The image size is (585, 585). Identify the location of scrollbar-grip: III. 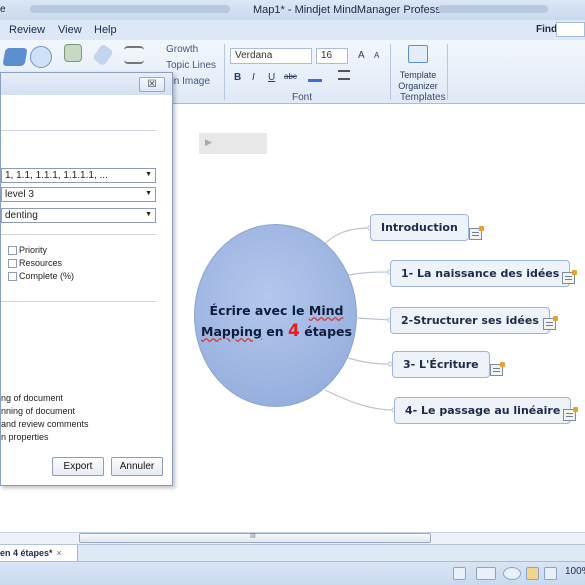
(253, 536).